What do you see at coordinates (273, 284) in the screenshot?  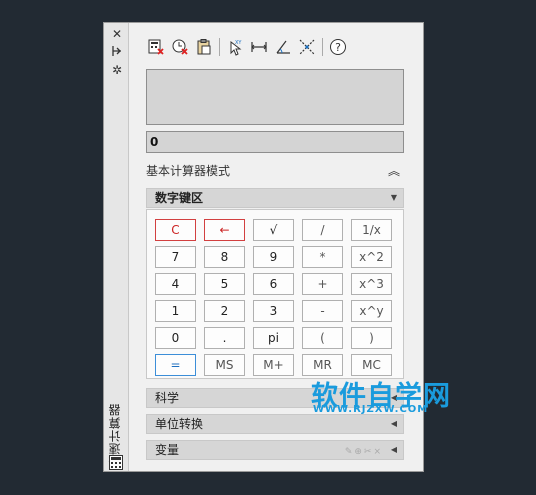 I see `key-6: 6` at bounding box center [273, 284].